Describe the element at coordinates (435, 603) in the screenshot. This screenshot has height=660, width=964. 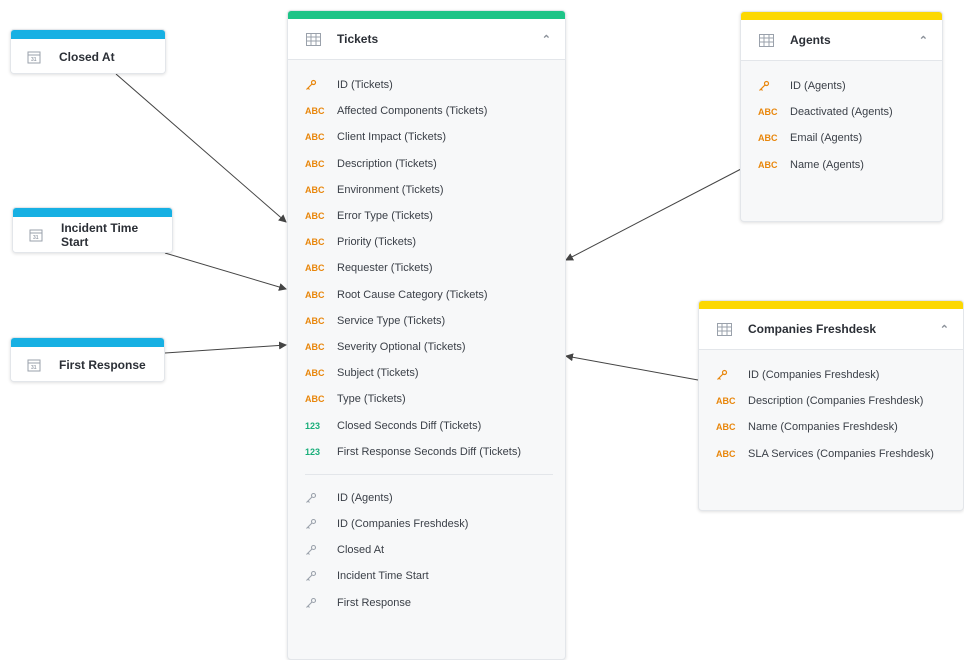
I see `field-row: First Response` at that location.